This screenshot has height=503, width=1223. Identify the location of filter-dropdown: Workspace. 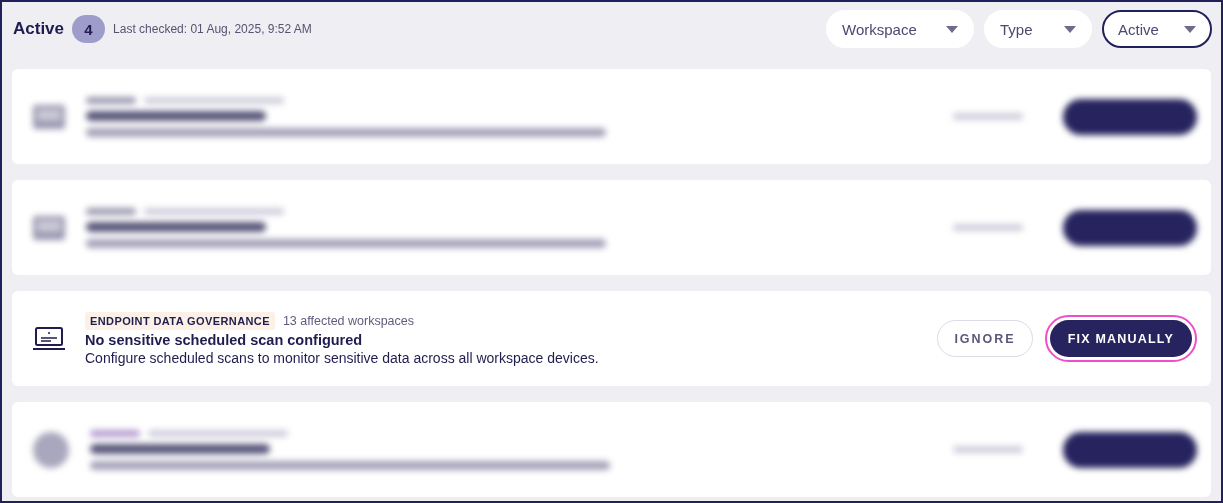
(900, 29).